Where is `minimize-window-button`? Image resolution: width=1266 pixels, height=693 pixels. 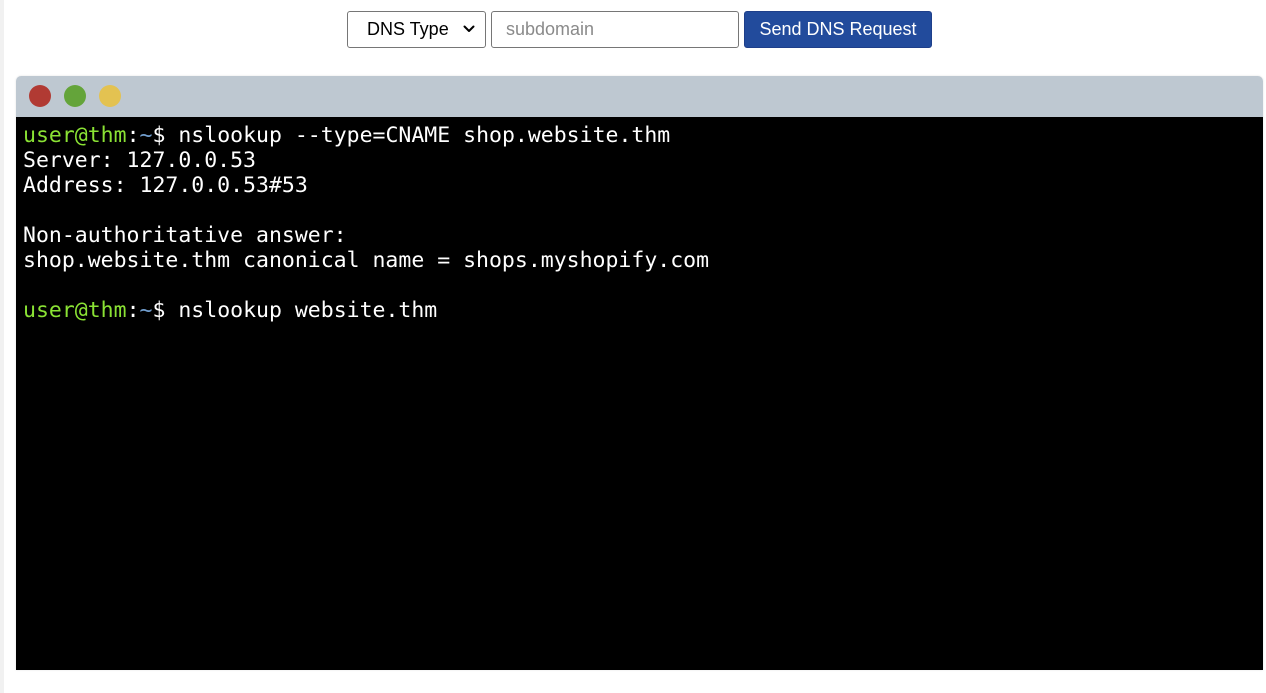
minimize-window-button is located at coordinates (110, 96).